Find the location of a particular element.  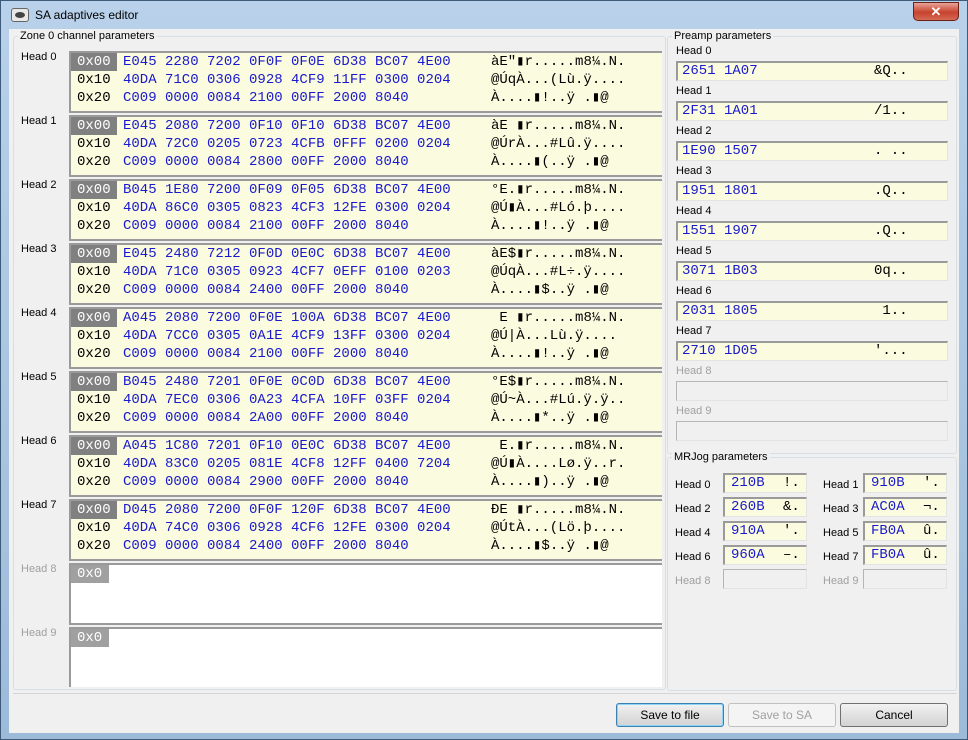

preamp-legend: Preamp parameters is located at coordinates (723, 36).